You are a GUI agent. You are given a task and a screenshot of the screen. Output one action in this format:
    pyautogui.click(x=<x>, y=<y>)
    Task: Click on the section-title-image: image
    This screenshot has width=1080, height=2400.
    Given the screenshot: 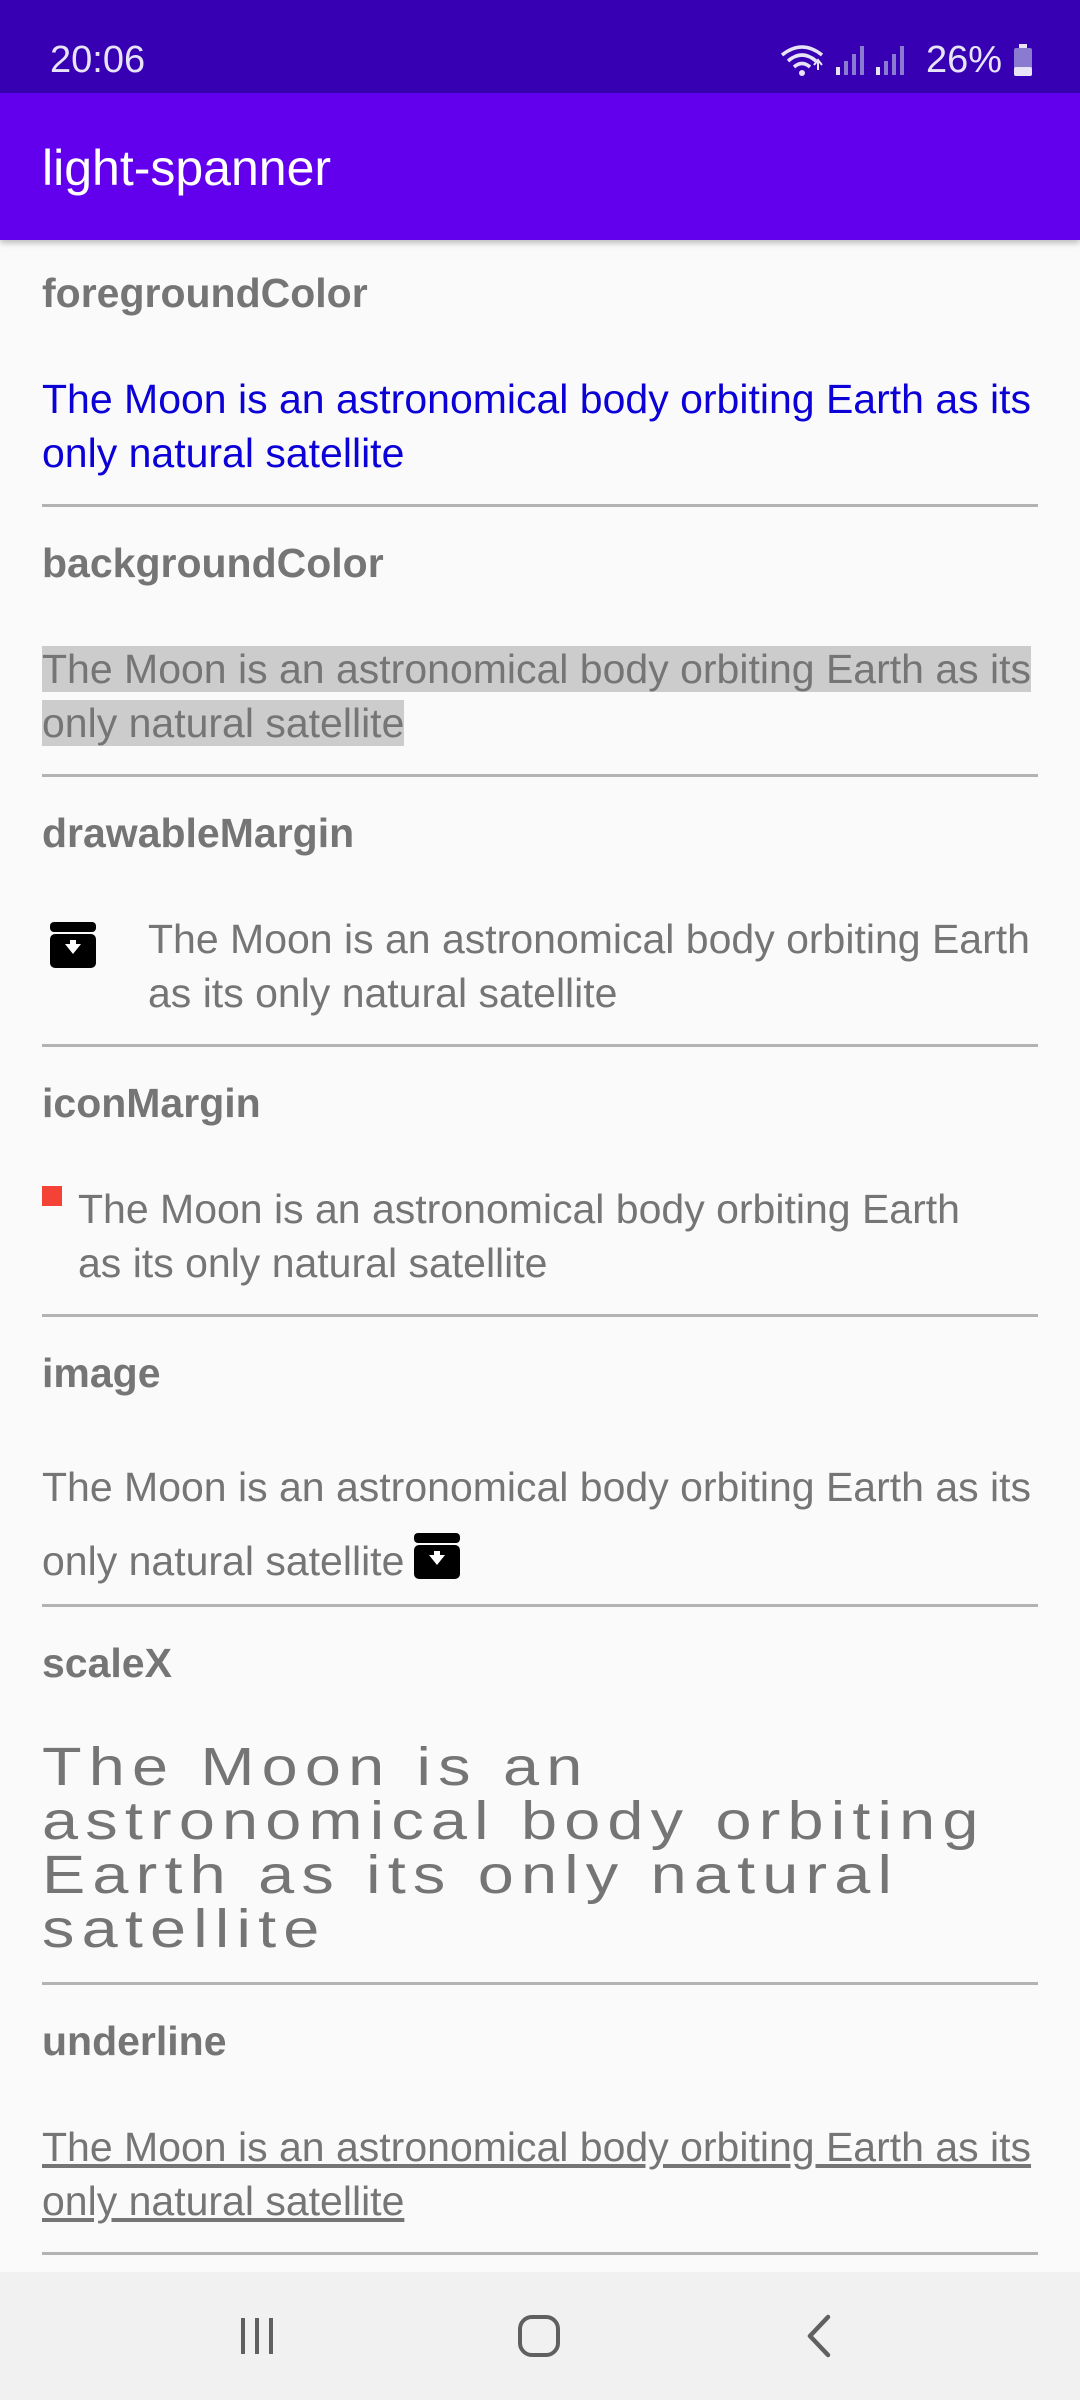 What is the action you would take?
    pyautogui.click(x=101, y=1373)
    